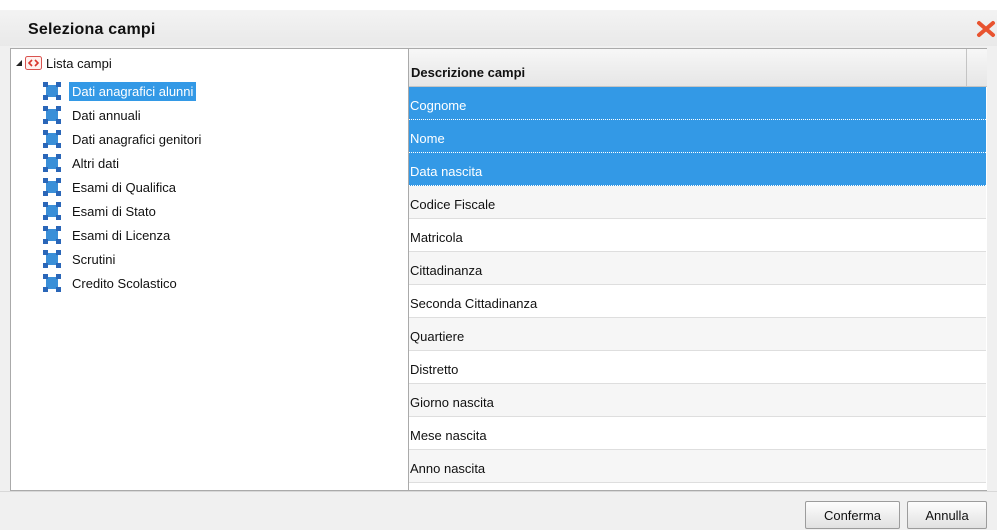 The image size is (997, 530). Describe the element at coordinates (114, 211) in the screenshot. I see `tree-item-label: Esami di Stato` at that location.